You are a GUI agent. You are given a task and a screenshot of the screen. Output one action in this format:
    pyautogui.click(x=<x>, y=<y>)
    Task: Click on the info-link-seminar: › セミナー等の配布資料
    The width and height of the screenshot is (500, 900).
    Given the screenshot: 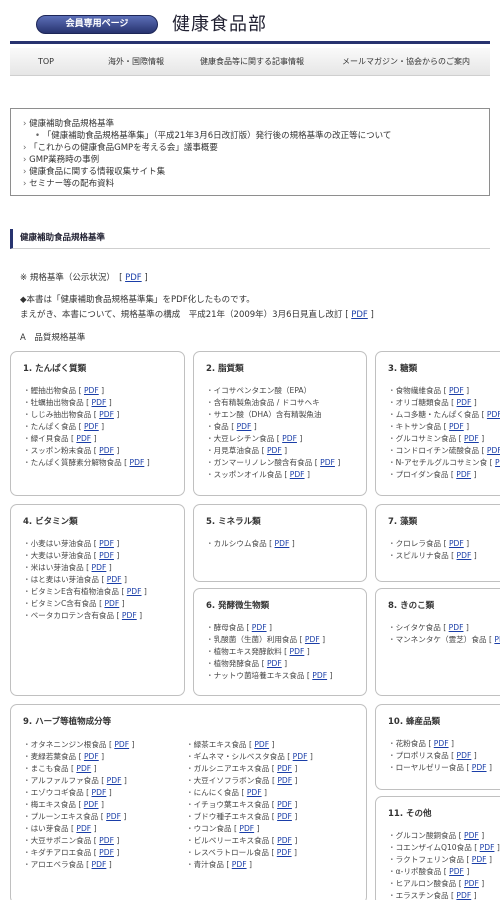 What is the action you would take?
    pyautogui.click(x=68, y=183)
    